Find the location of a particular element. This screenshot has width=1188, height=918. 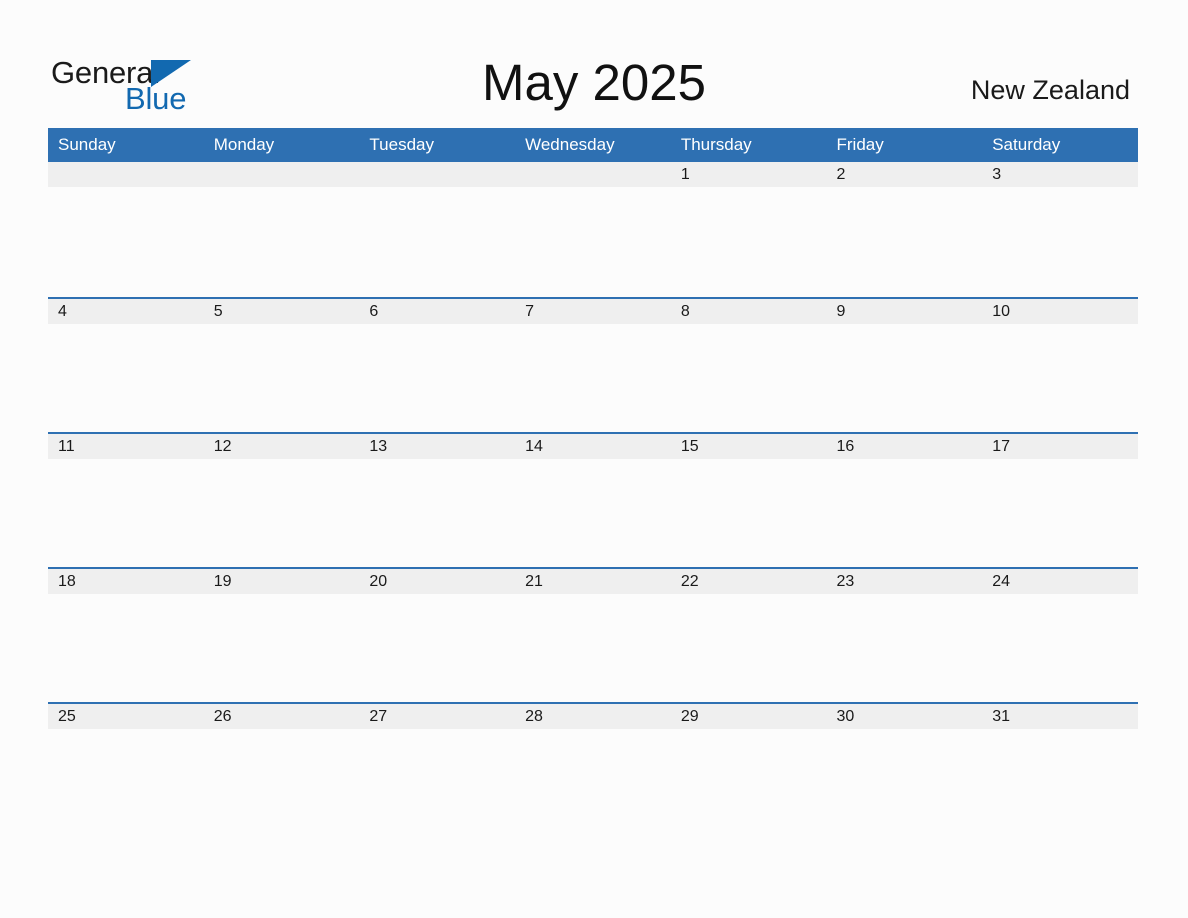

calendar-week-row: 123 is located at coordinates (593, 229).